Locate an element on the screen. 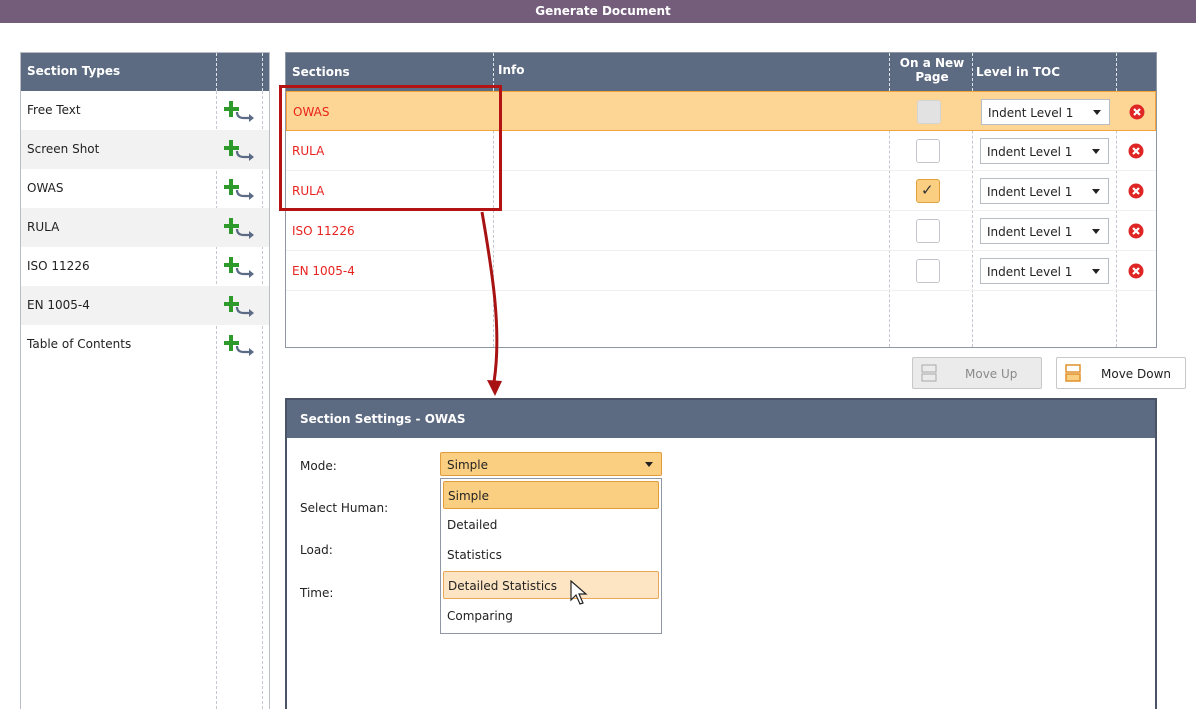 The image size is (1196, 709). column-header-new-page-line1: On a New is located at coordinates (932, 63).